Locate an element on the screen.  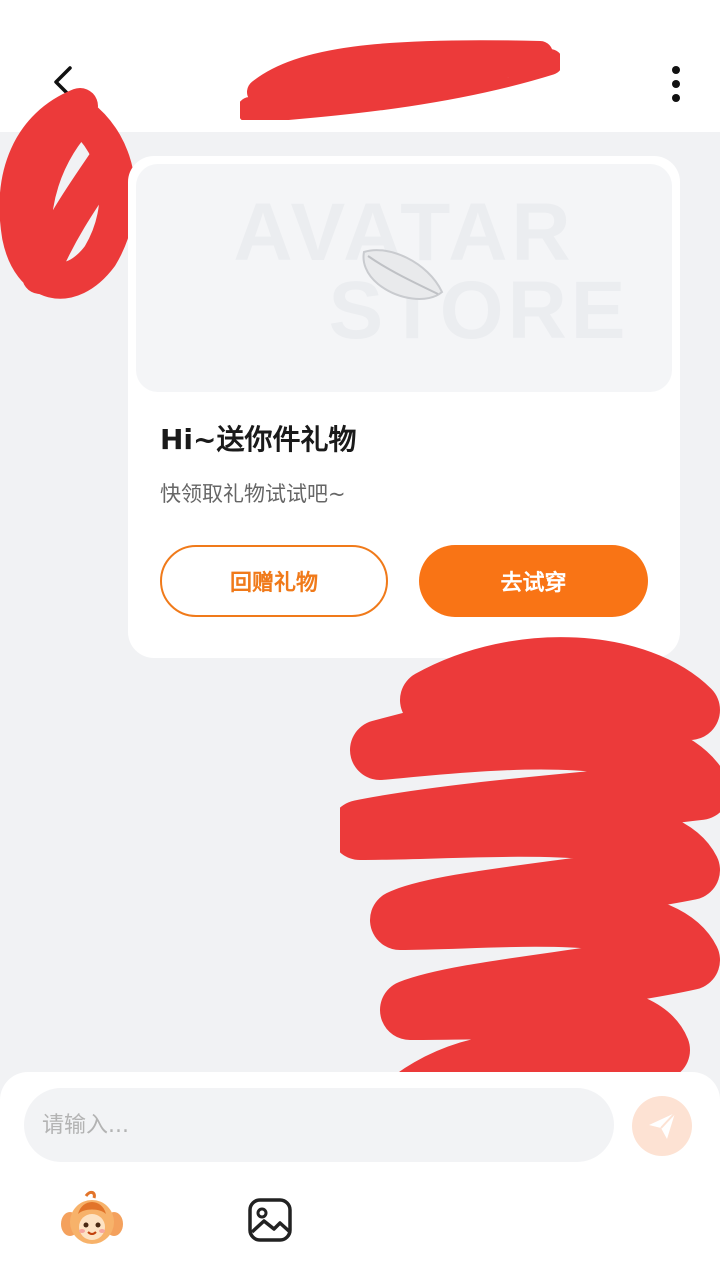
redaction-scribble is located at coordinates (400, 80).